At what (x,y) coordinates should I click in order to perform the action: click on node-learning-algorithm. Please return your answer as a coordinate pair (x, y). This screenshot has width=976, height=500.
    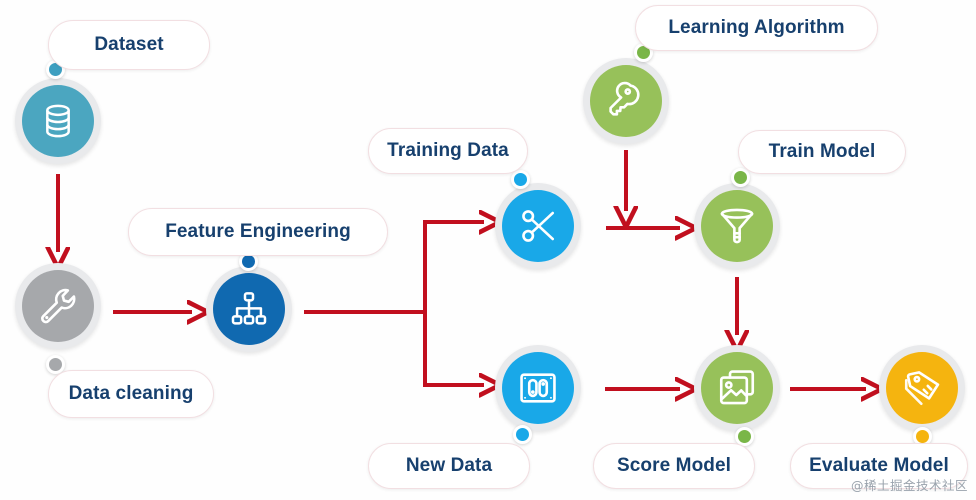
    Looking at the image, I should click on (626, 101).